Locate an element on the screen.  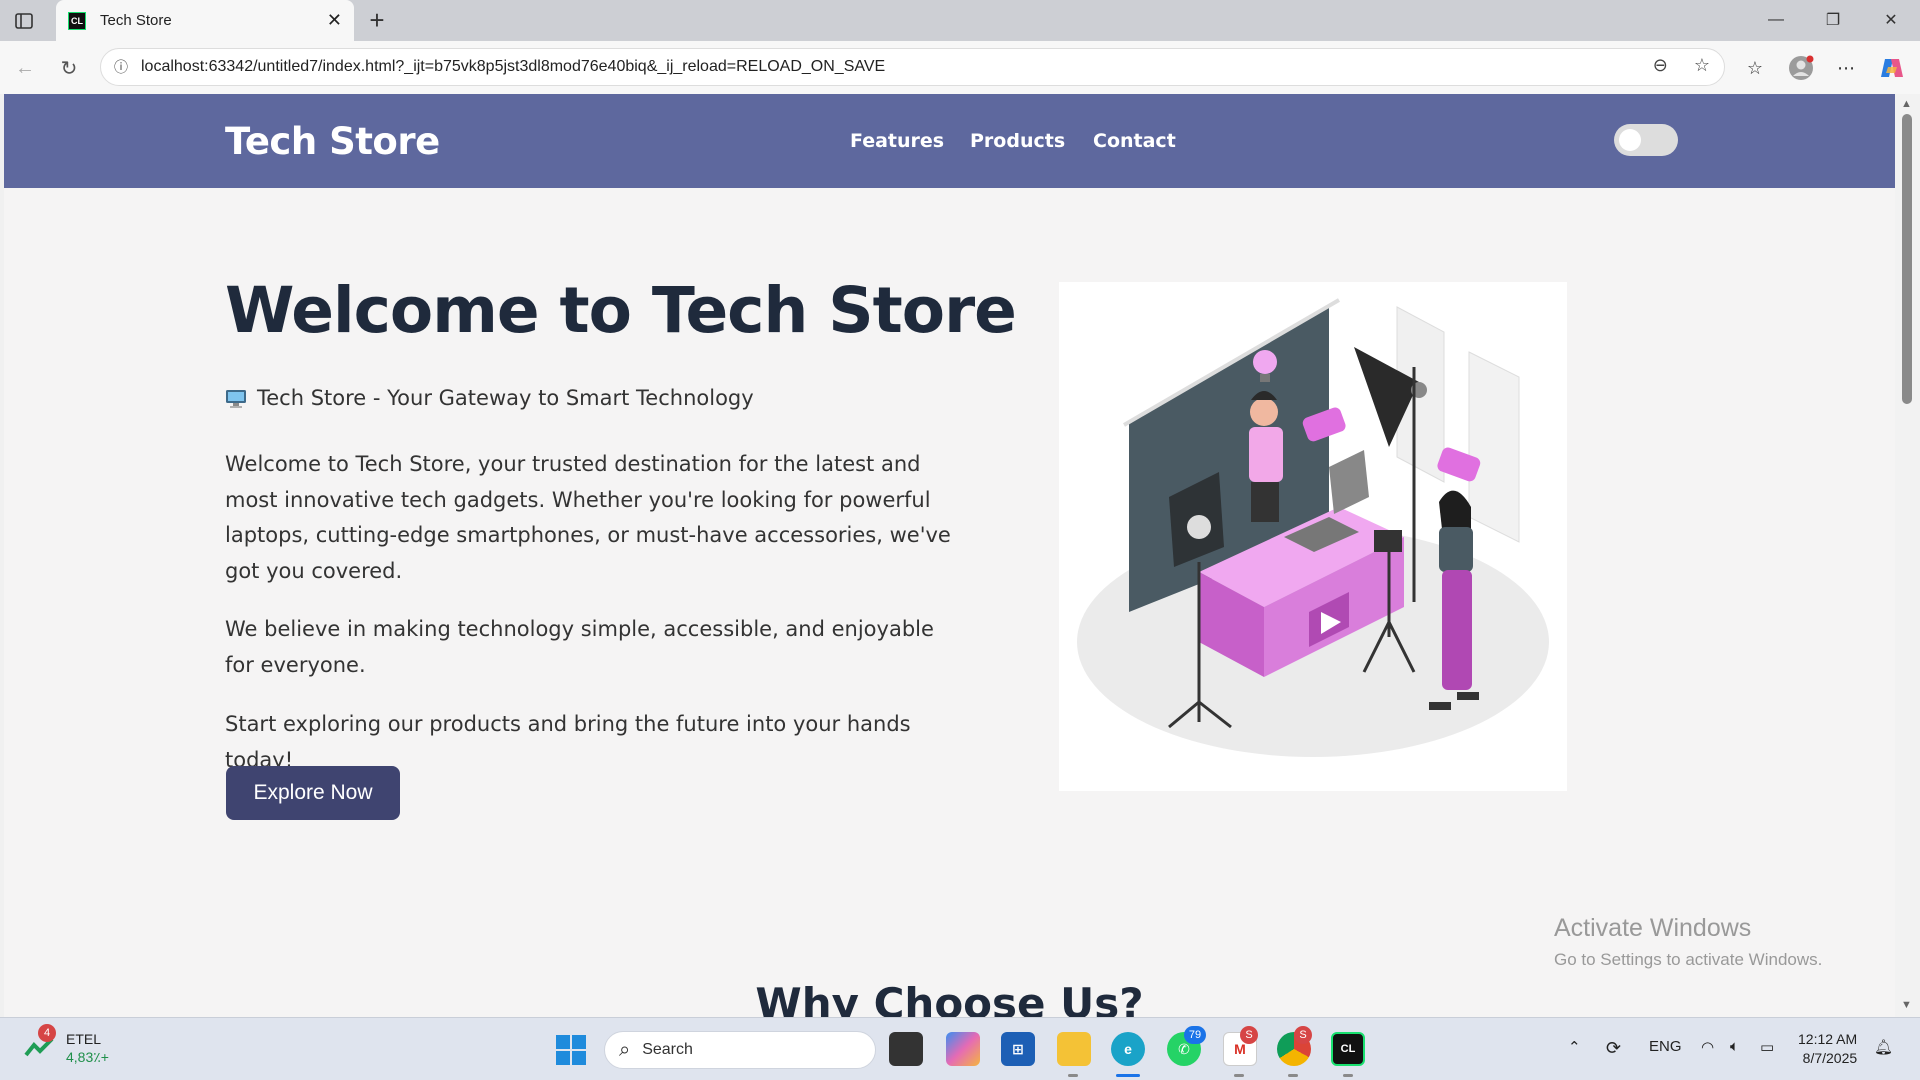
site-info-icon: ⓘ is located at coordinates (121, 67).